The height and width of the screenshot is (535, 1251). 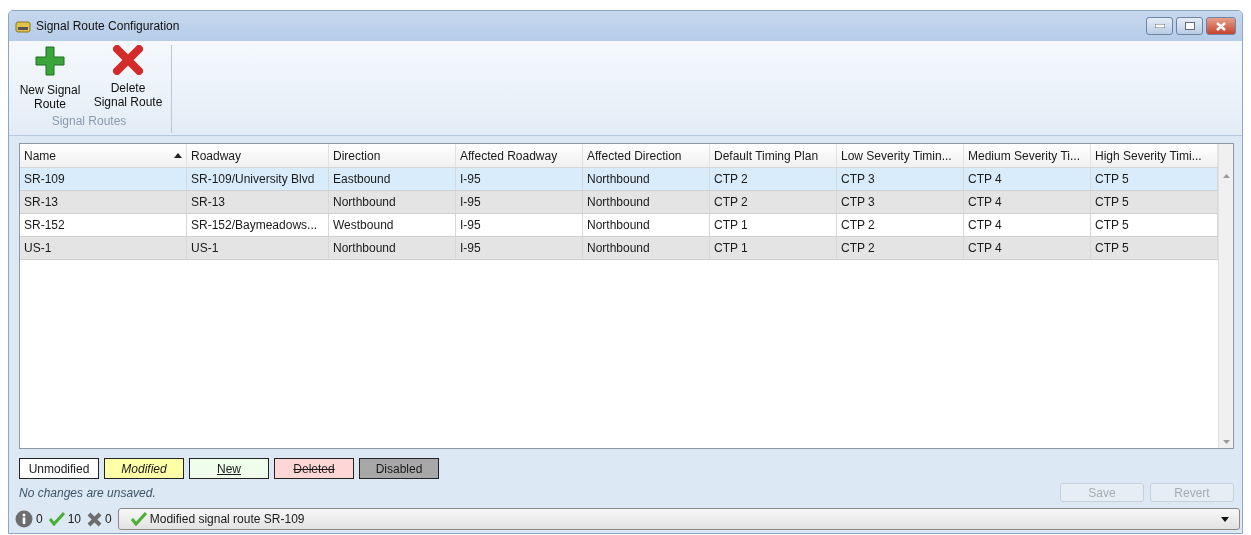 I want to click on scrollbar, so click(x=1225, y=296).